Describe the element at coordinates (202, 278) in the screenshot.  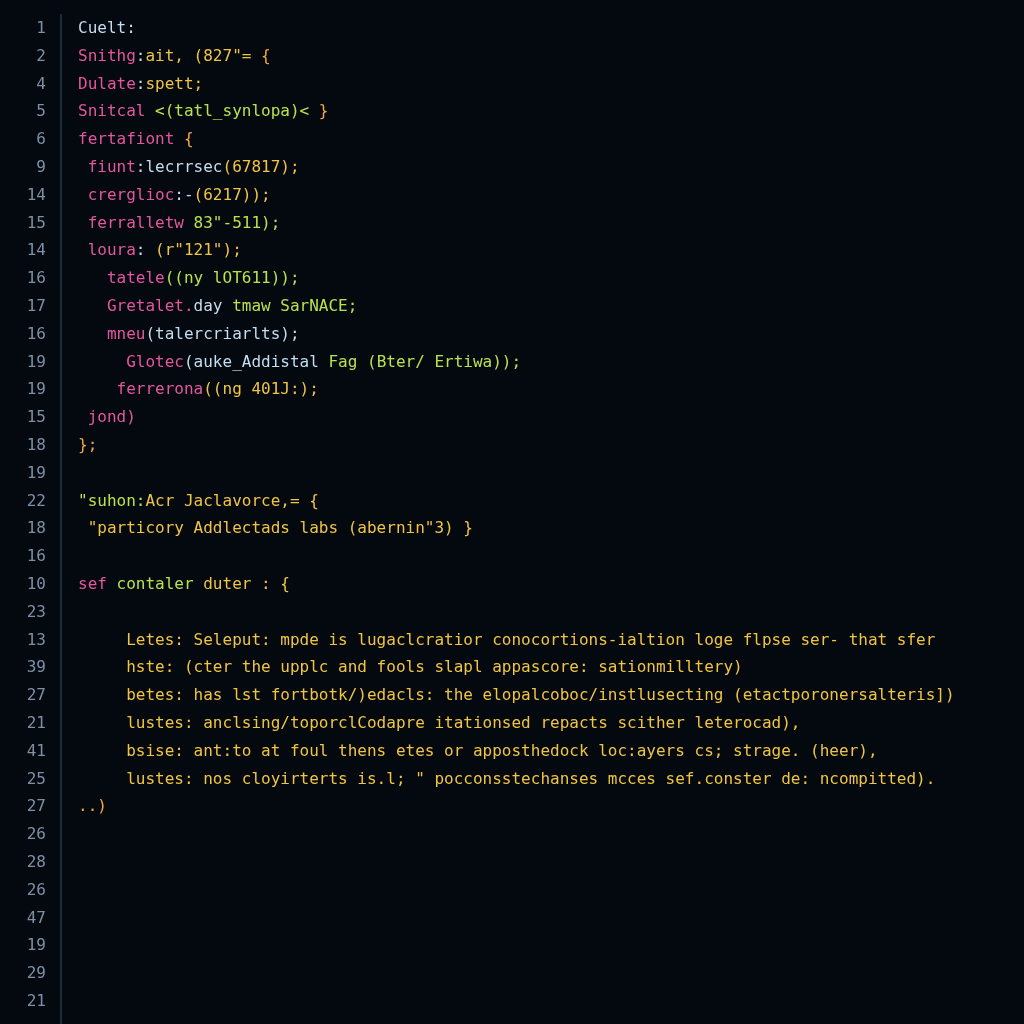
I see `code-line: tatele((ny lOT611));` at that location.